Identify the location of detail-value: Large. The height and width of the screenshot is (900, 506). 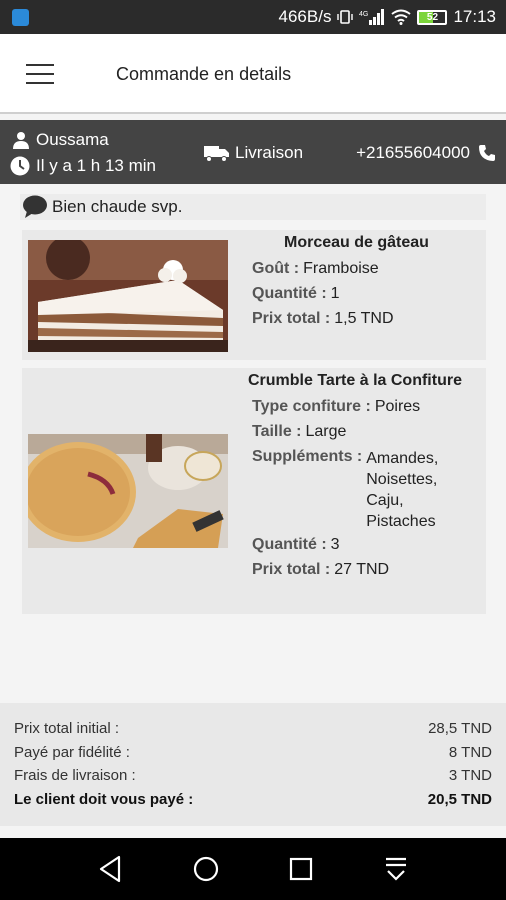
(326, 431).